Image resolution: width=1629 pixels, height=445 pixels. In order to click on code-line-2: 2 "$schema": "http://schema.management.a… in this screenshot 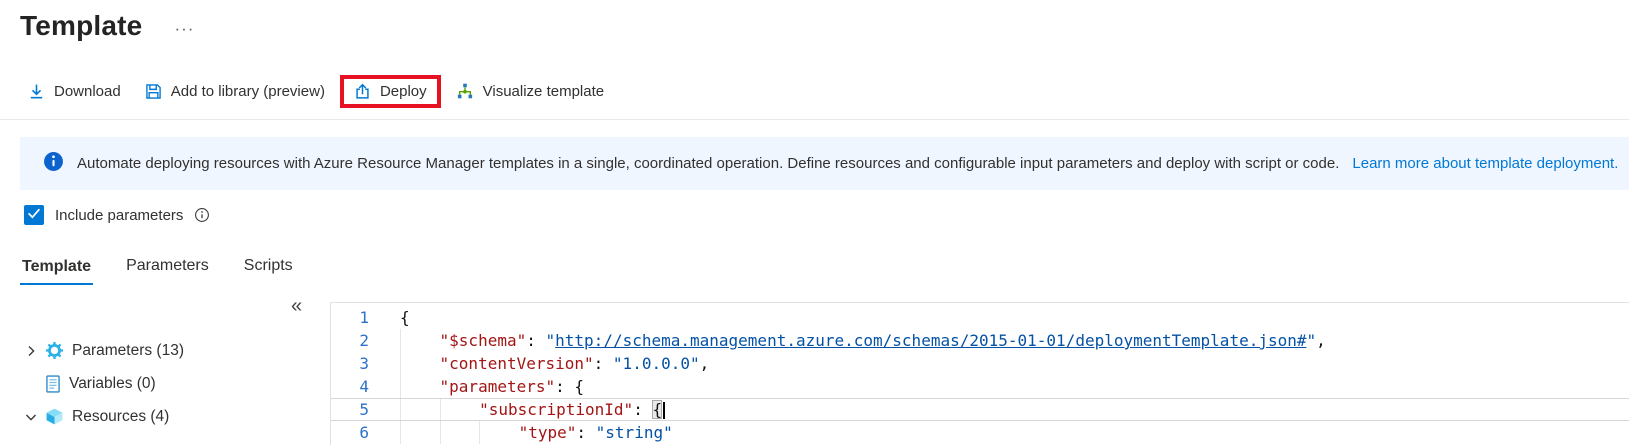, I will do `click(980, 340)`.